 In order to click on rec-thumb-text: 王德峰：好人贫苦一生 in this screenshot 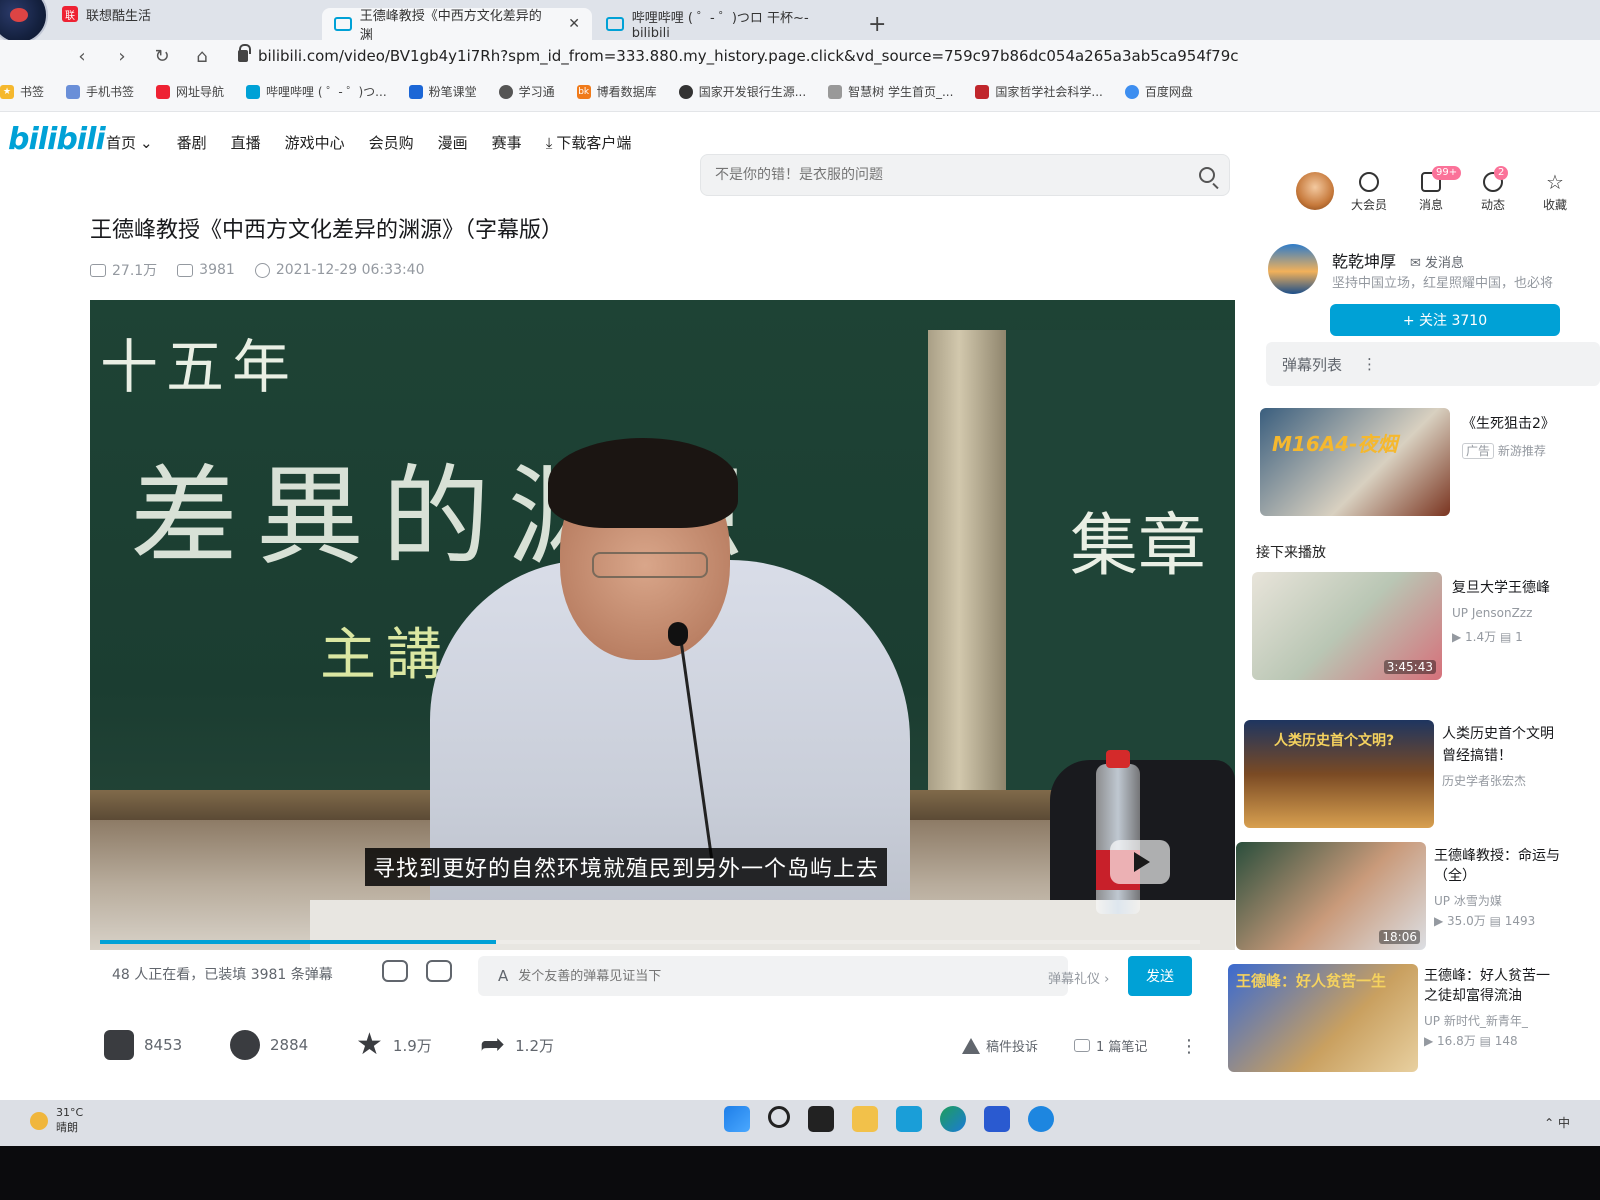, I will do `click(1311, 981)`.